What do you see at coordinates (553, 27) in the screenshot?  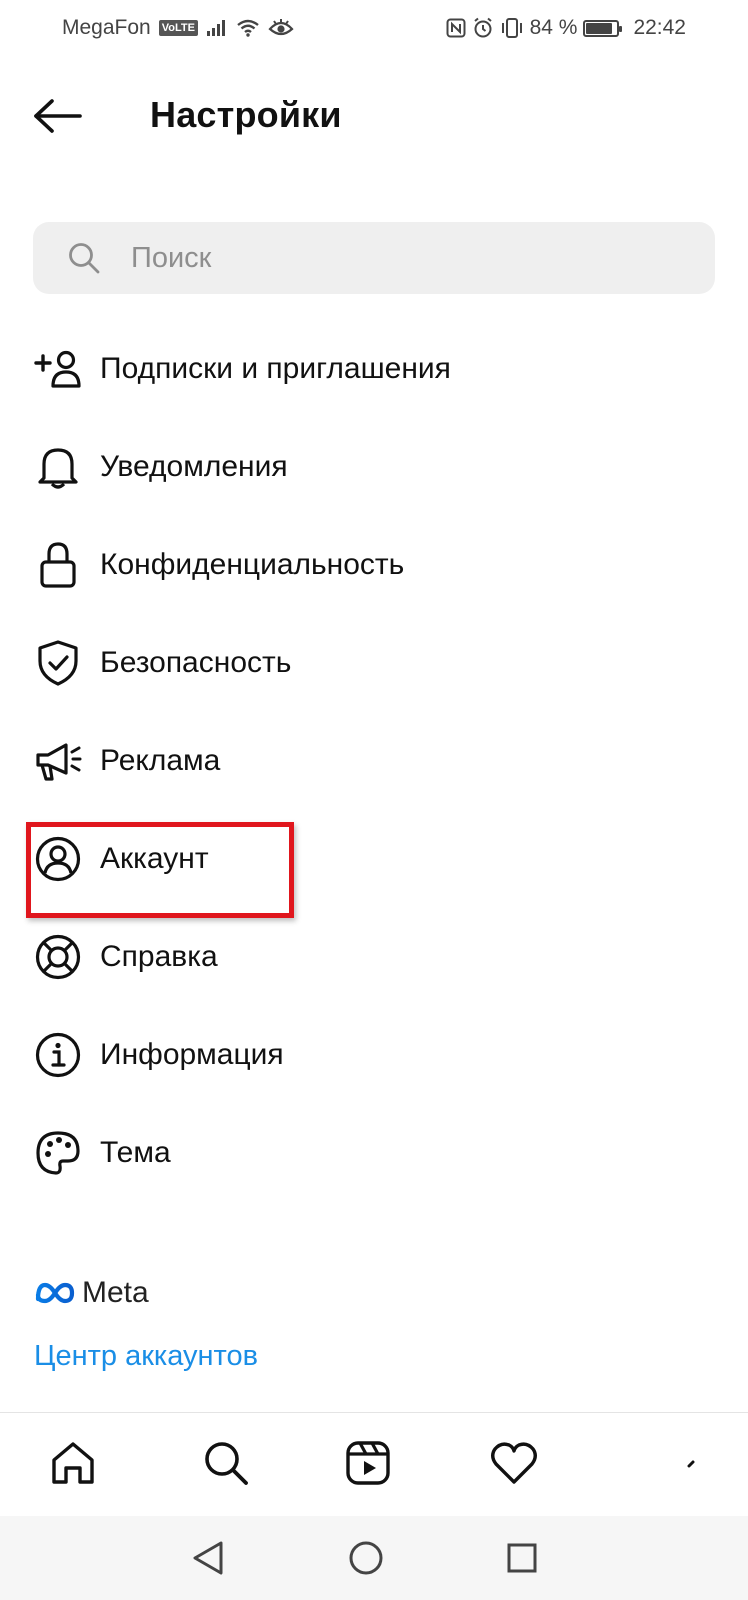 I see `battery-percent: 84 %` at bounding box center [553, 27].